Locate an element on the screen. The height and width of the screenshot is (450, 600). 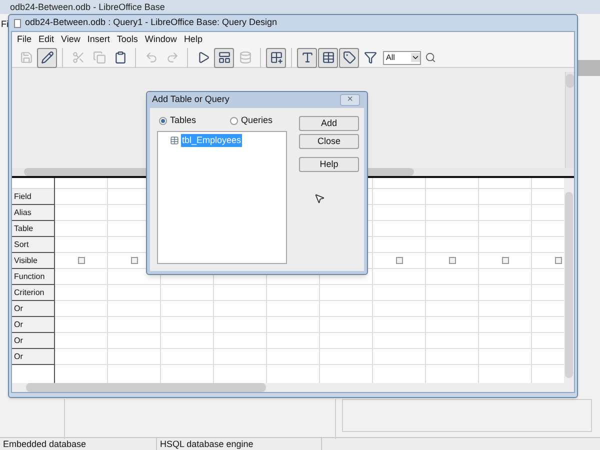
radio-label: Tables is located at coordinates (183, 120).